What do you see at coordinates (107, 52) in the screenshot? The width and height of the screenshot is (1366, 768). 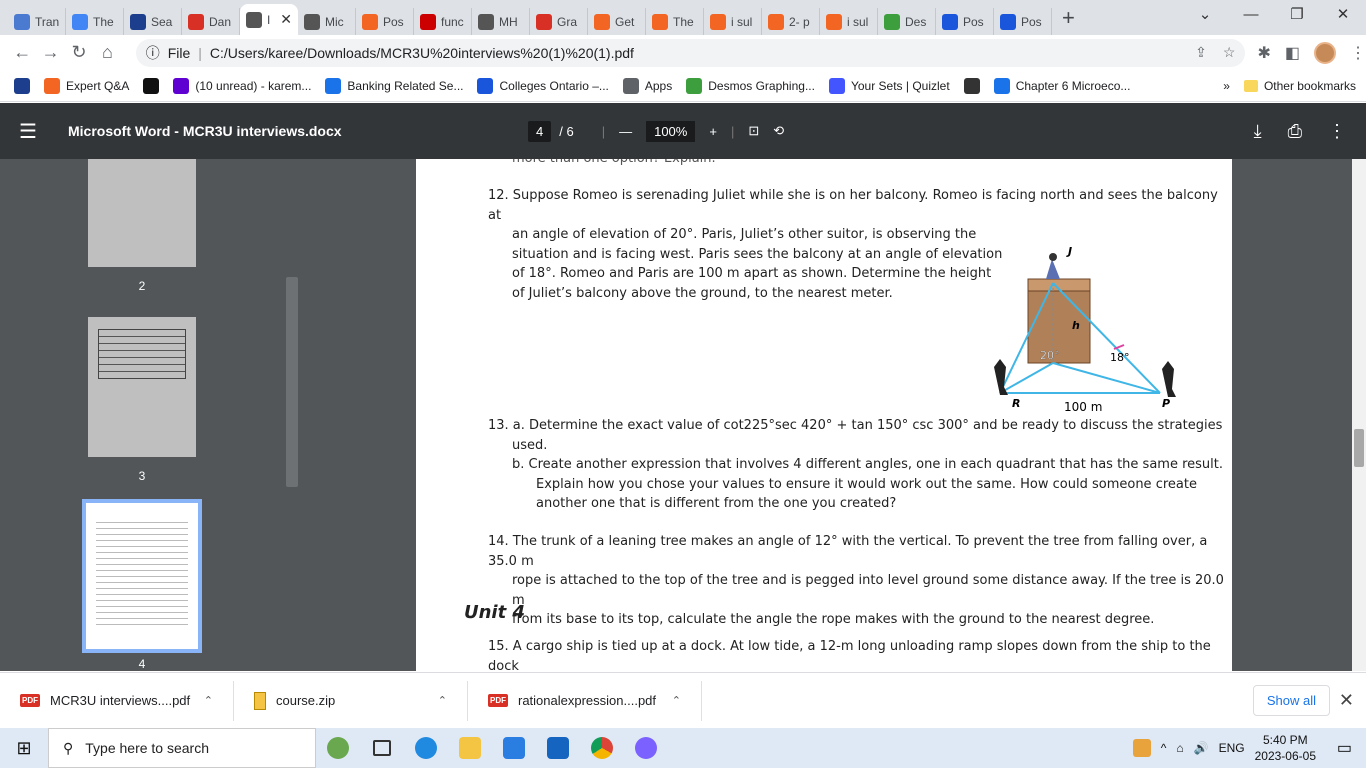 I see `home-icon: ⌂` at bounding box center [107, 52].